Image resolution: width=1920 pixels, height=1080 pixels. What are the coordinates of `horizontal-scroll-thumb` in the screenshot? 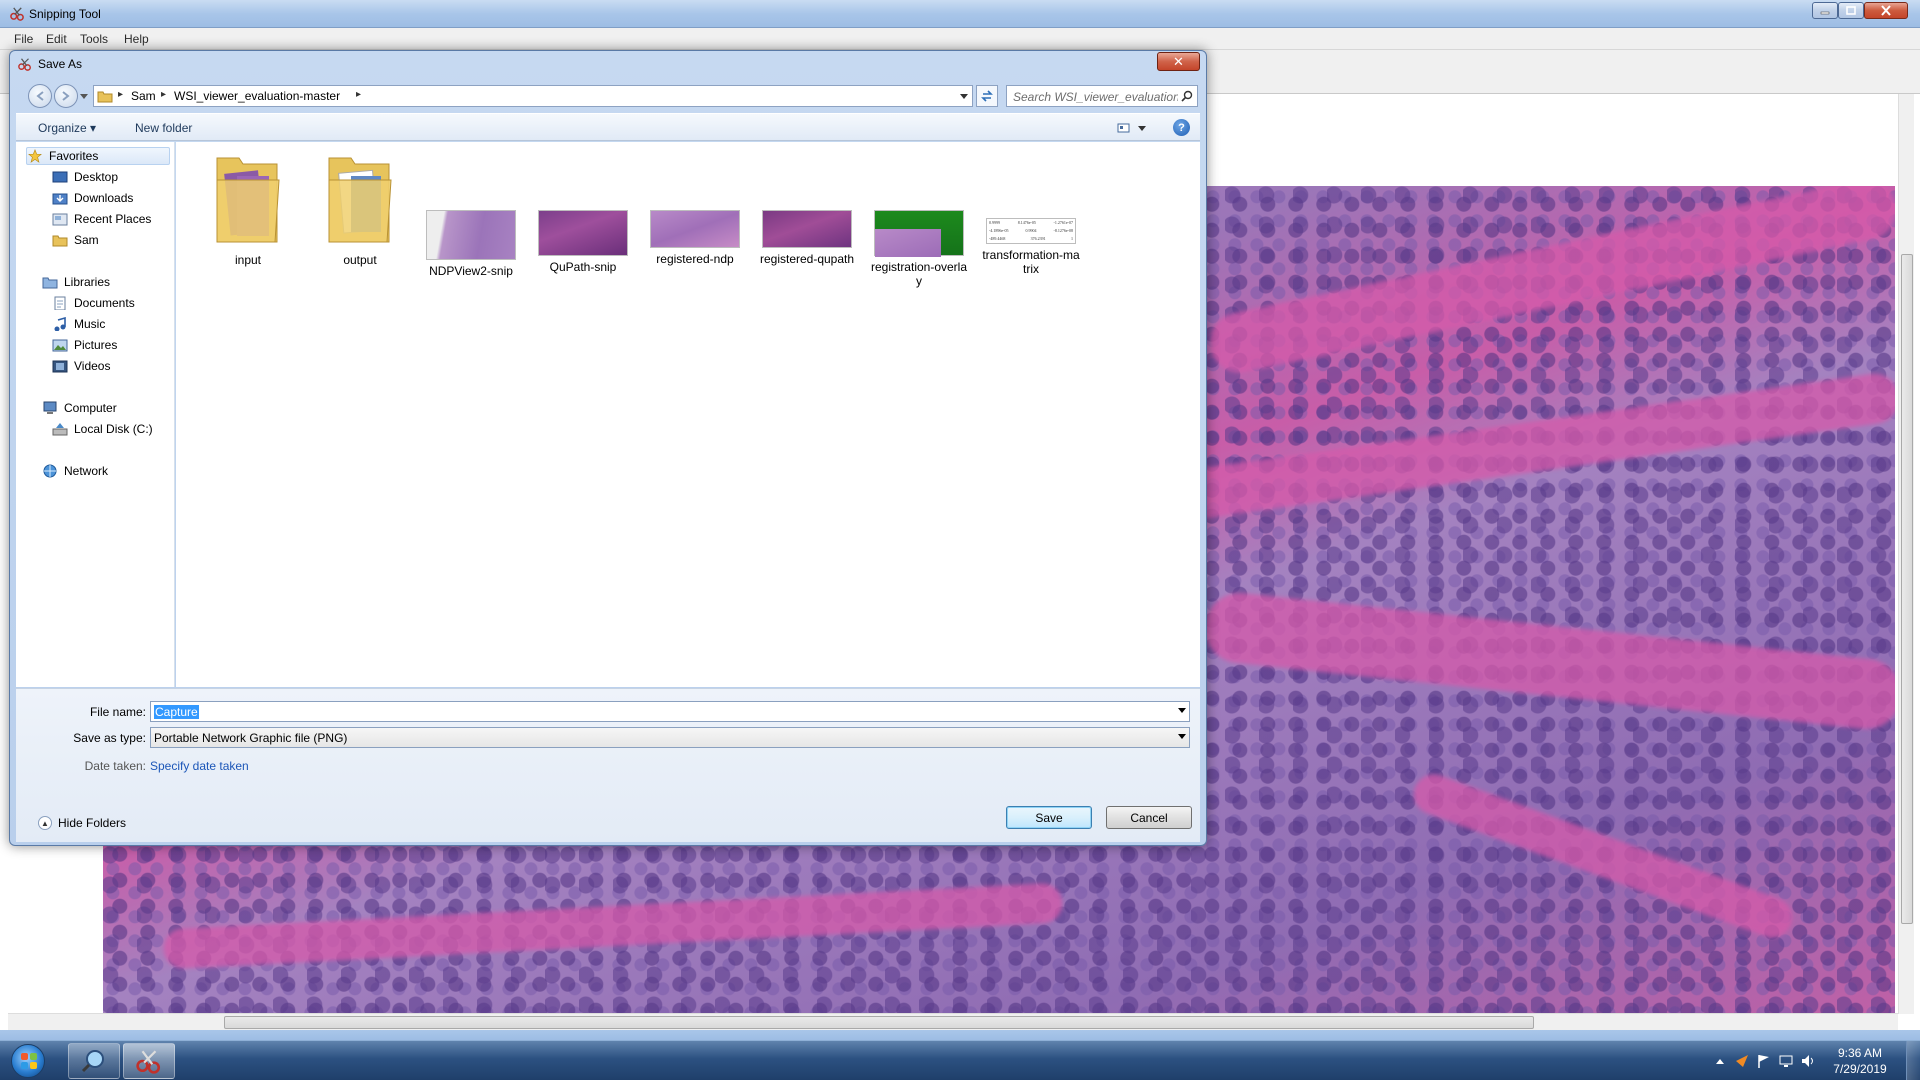 It's located at (879, 1022).